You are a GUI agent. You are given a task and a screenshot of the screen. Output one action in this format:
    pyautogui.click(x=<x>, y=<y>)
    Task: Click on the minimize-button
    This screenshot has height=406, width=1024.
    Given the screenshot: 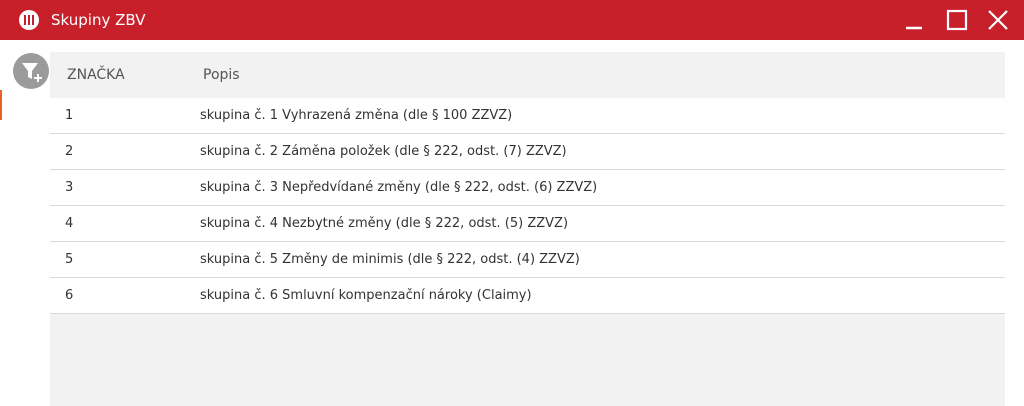 What is the action you would take?
    pyautogui.click(x=914, y=20)
    